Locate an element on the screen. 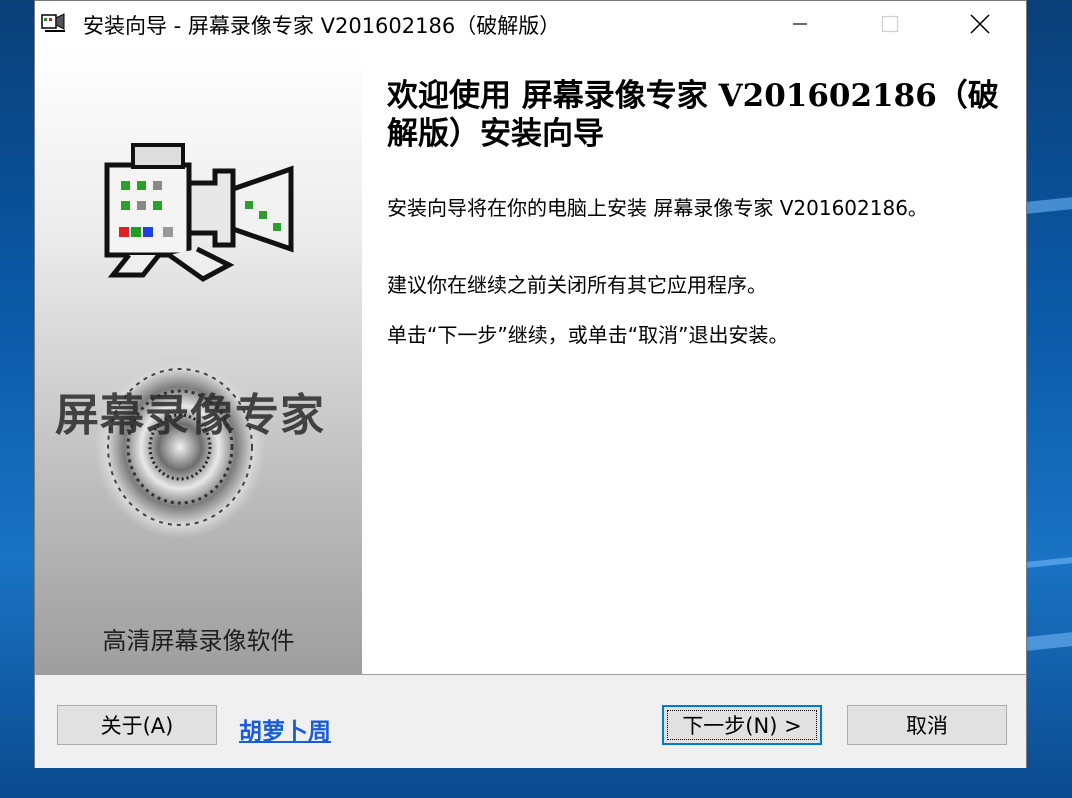  minimize-button is located at coordinates (800, 24).